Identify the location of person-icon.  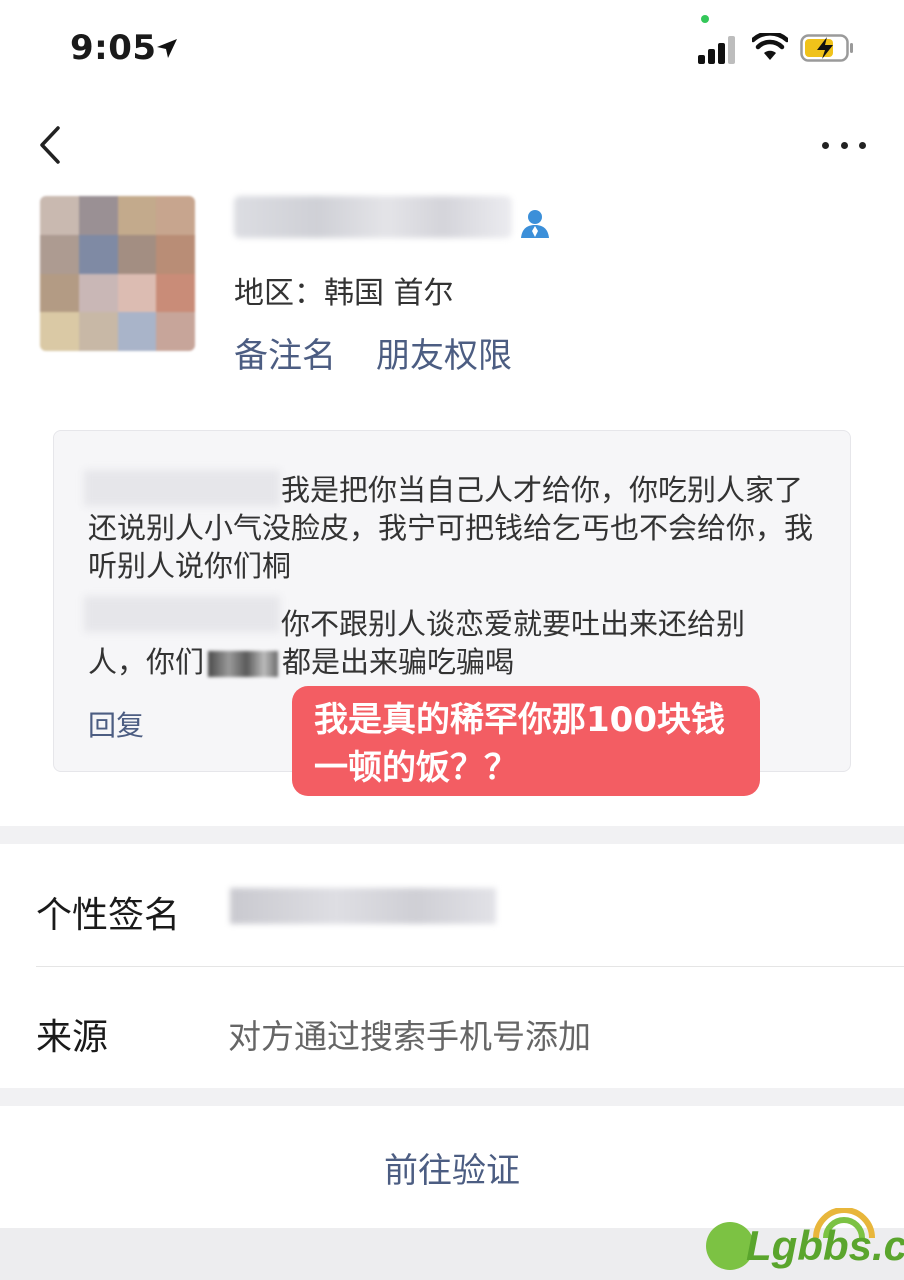
(535, 224).